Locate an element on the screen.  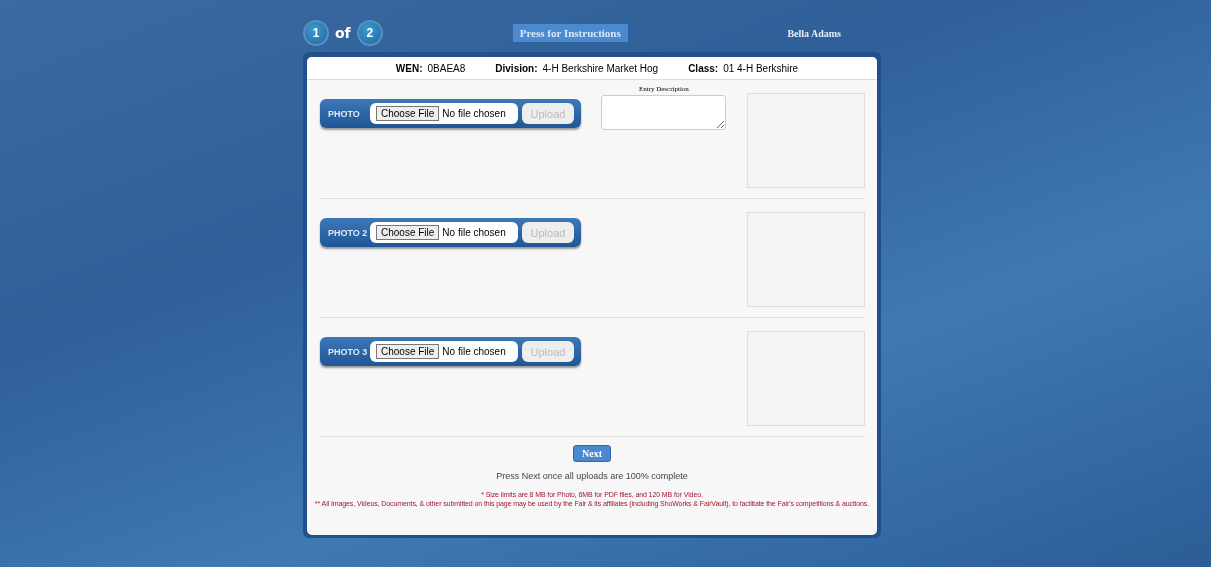
upload-label: PHOTO 3 is located at coordinates (348, 351).